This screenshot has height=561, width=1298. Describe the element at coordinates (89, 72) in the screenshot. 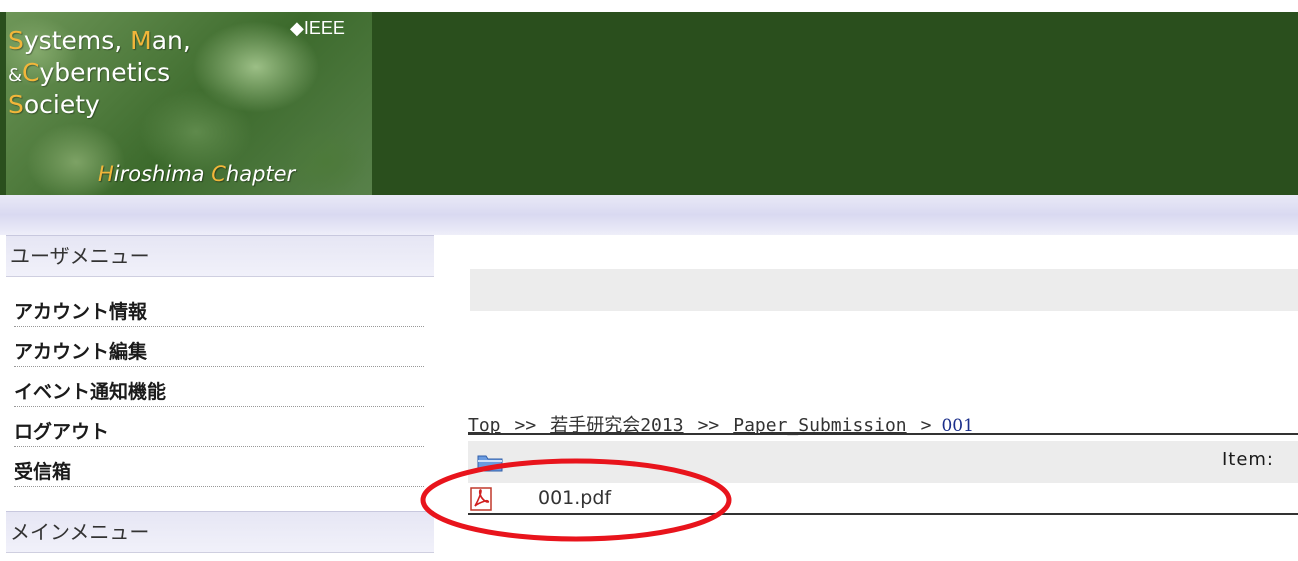

I see `logo-line-cybernetics: &Cybernetics` at that location.